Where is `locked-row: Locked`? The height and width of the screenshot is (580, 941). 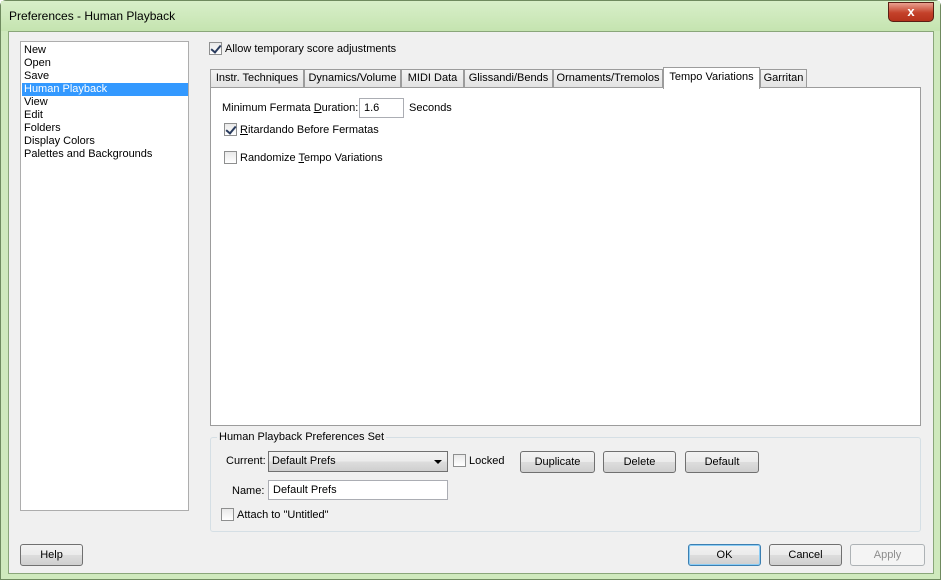
locked-row: Locked is located at coordinates (478, 460).